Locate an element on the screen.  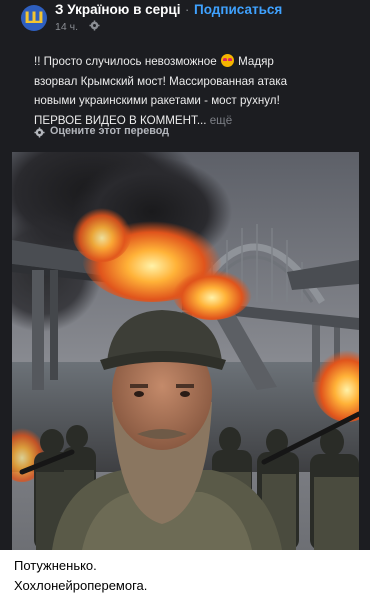
trident-icon: Ш is located at coordinates (34, 17).